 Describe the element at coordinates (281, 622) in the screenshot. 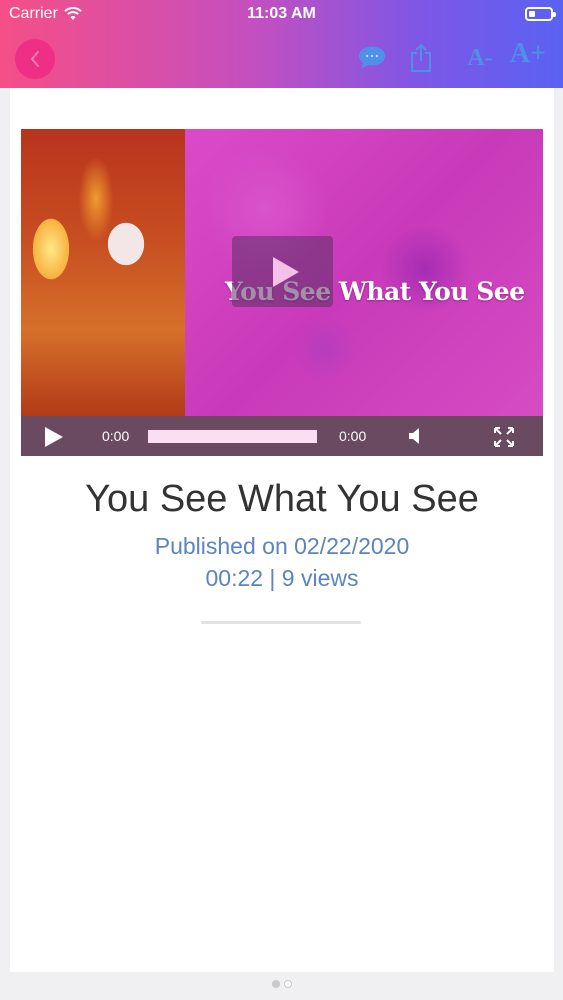

I see `divider` at that location.